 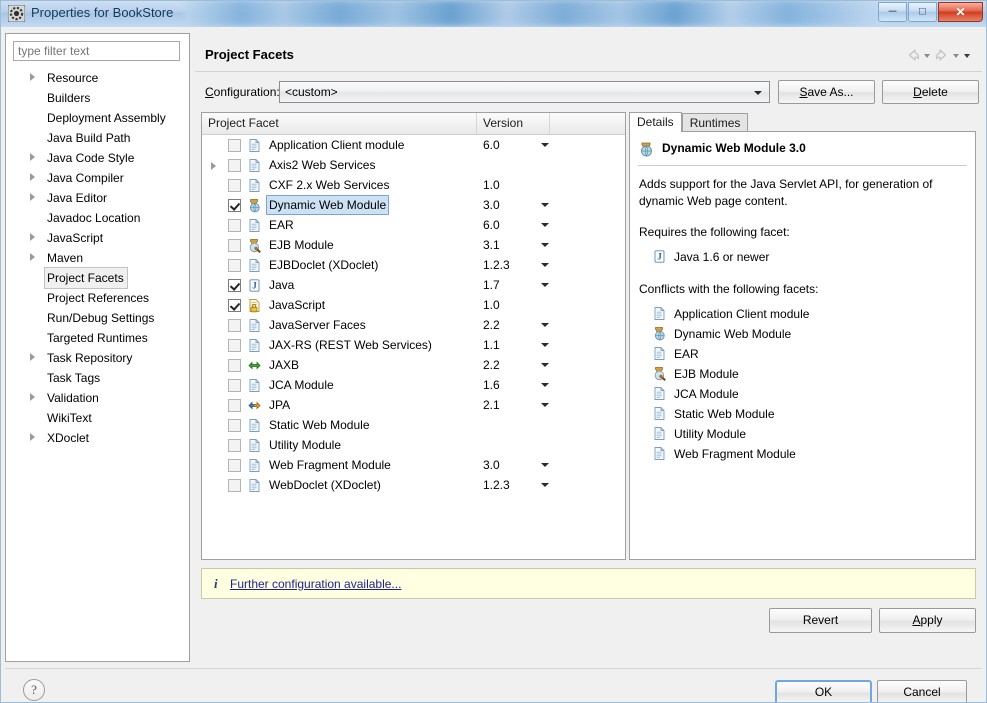 I want to click on table-row: CXF 2.x Web Services 1.0, so click(x=413, y=185).